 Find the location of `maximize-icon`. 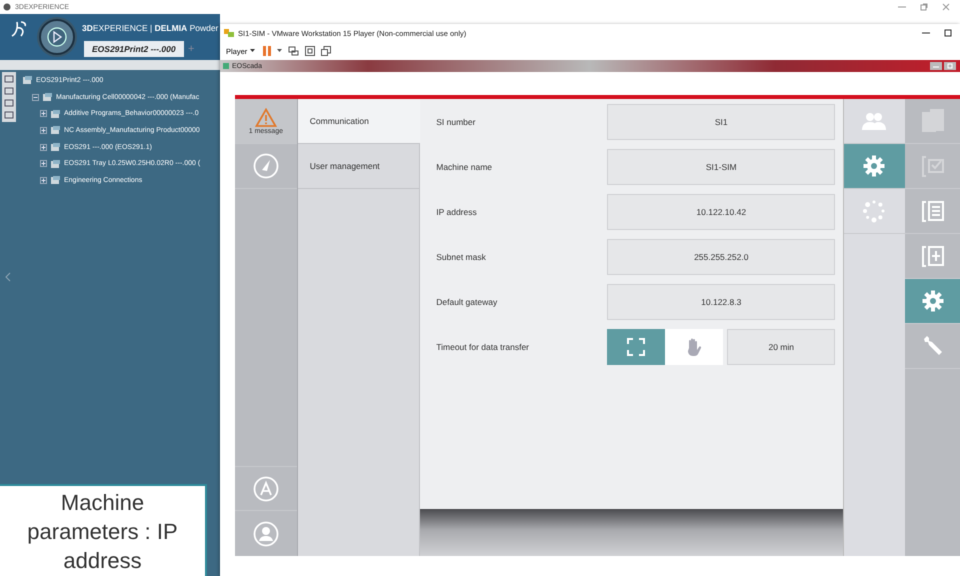

maximize-icon is located at coordinates (948, 33).